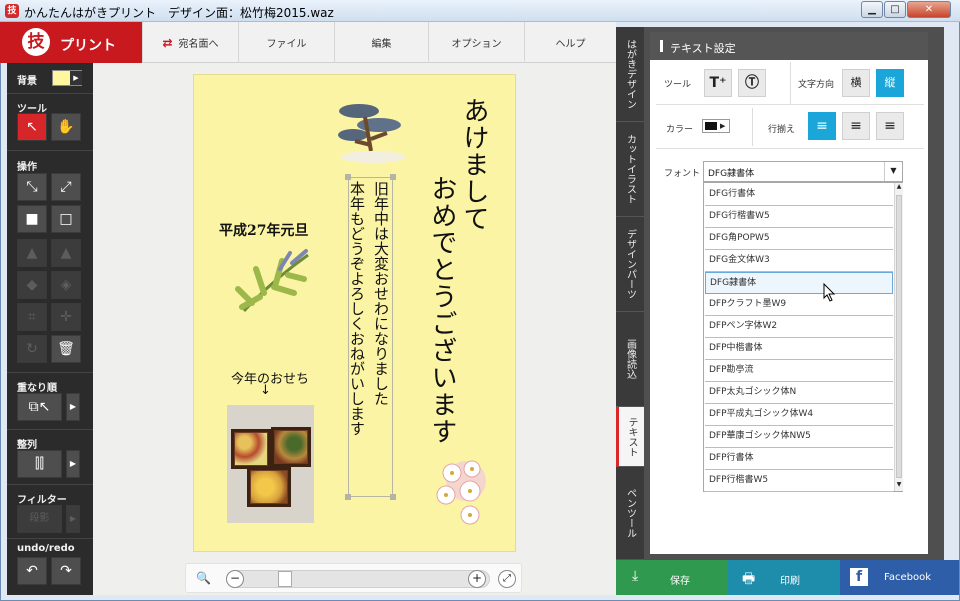  Describe the element at coordinates (890, 126) in the screenshot. I see `align-bottom-button: ≡` at that location.